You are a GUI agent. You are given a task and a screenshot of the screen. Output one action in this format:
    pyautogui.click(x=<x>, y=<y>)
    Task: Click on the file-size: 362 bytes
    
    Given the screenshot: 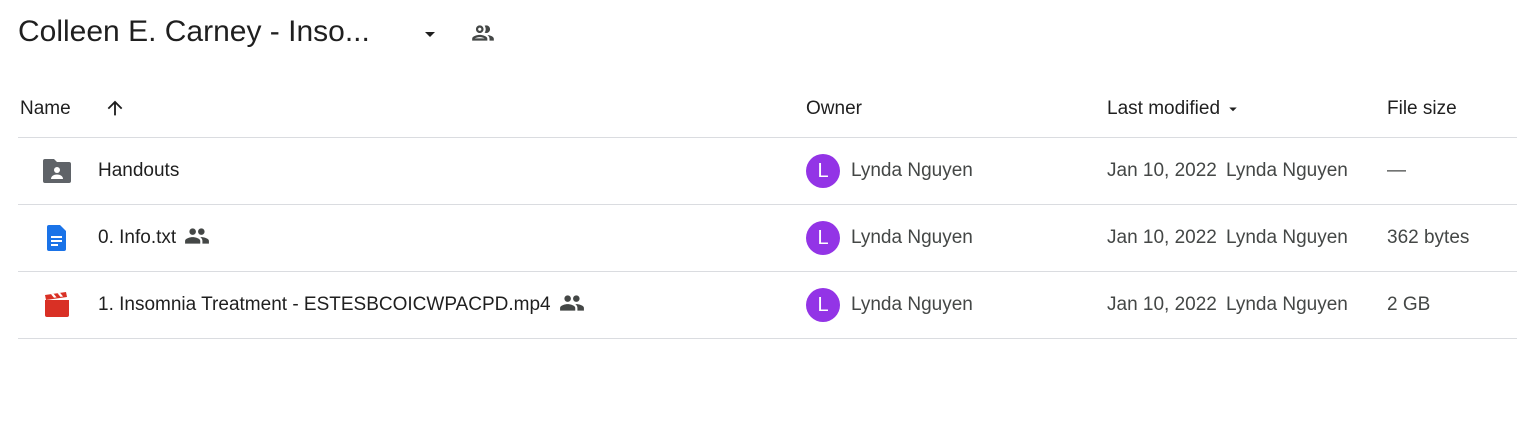 What is the action you would take?
    pyautogui.click(x=1428, y=237)
    